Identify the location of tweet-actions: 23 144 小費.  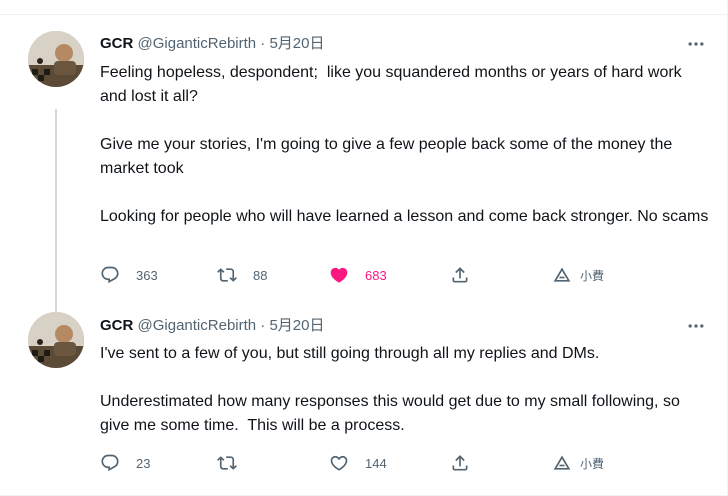
(360, 463).